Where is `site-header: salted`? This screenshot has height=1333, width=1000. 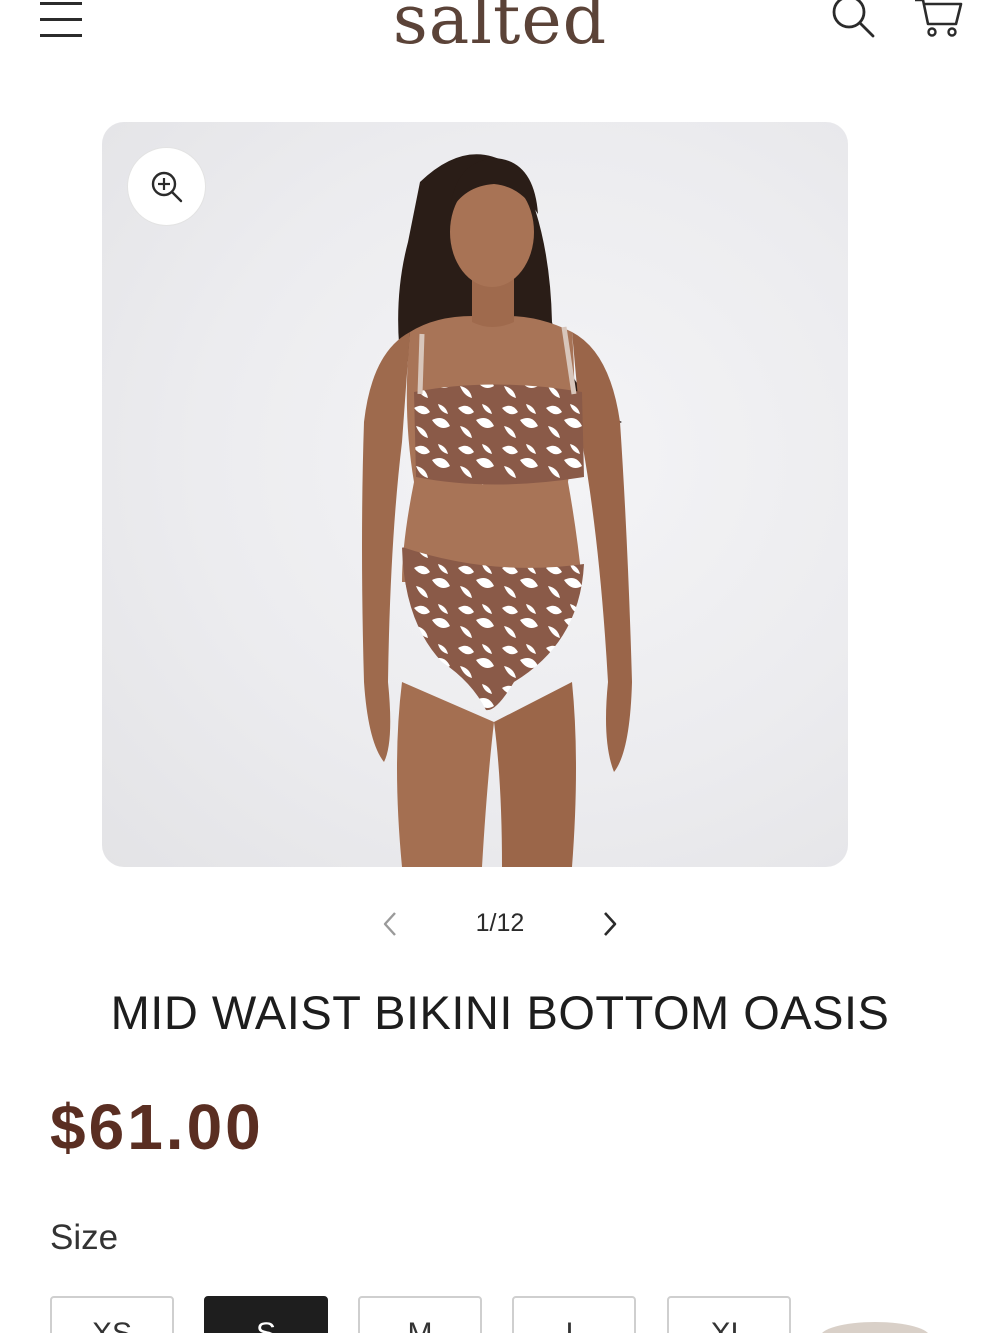
site-header: salted is located at coordinates (500, 35).